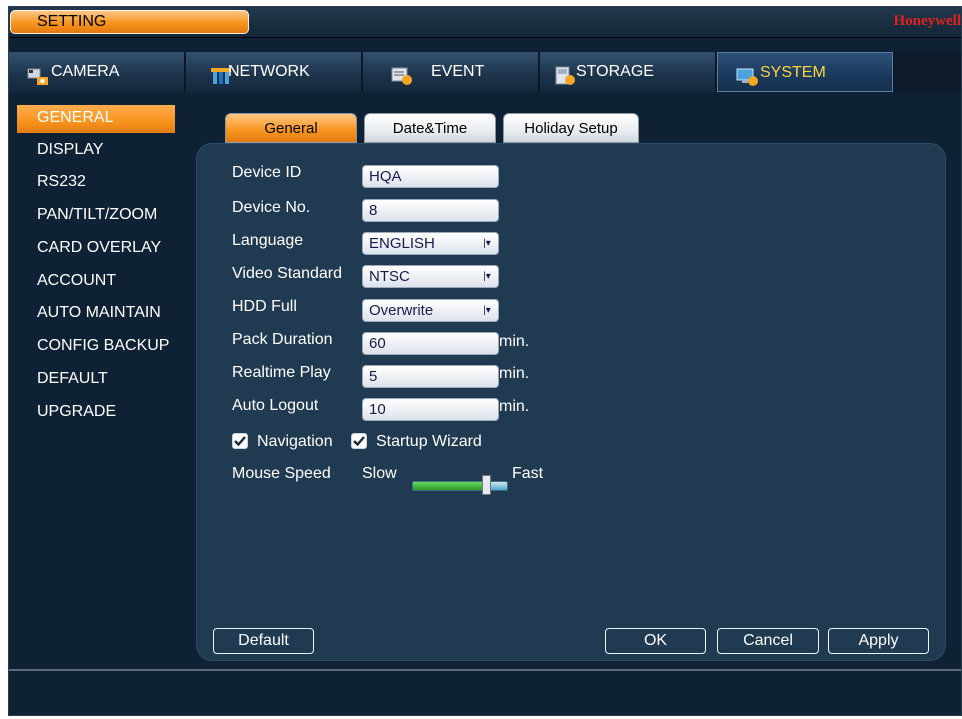 This screenshot has height=719, width=962. Describe the element at coordinates (96, 183) in the screenshot. I see `sidebar-item-rs232: RS232` at that location.